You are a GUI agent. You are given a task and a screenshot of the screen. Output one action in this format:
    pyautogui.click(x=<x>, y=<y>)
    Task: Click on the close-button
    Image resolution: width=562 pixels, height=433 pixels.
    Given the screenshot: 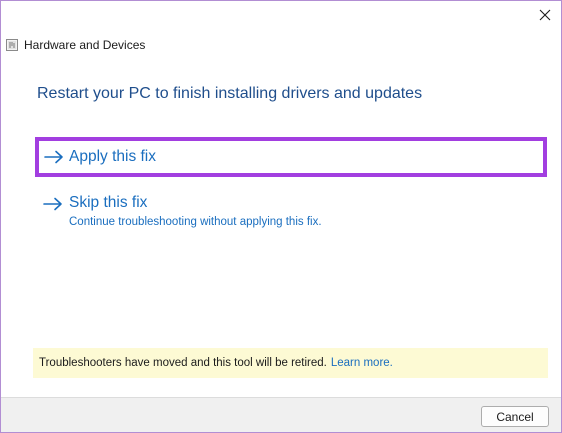 What is the action you would take?
    pyautogui.click(x=545, y=15)
    